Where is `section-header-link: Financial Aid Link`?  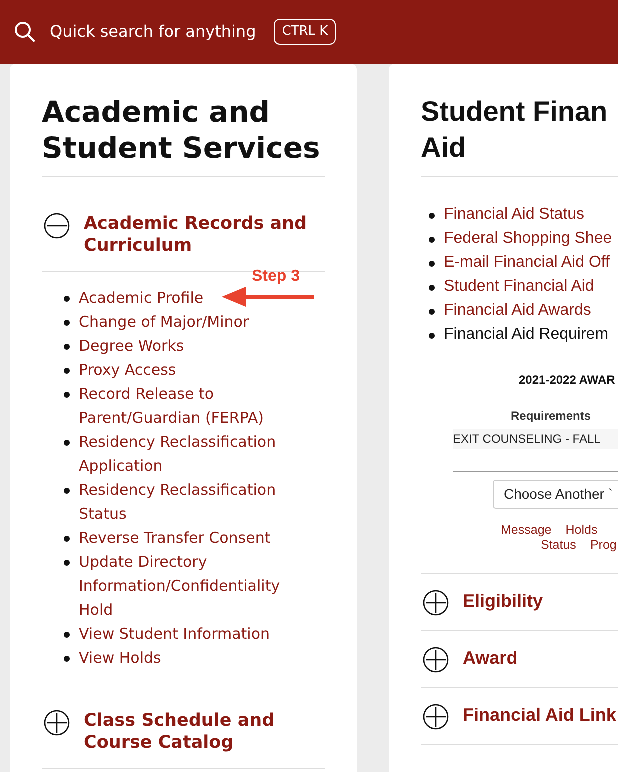 section-header-link: Financial Aid Link is located at coordinates (539, 715).